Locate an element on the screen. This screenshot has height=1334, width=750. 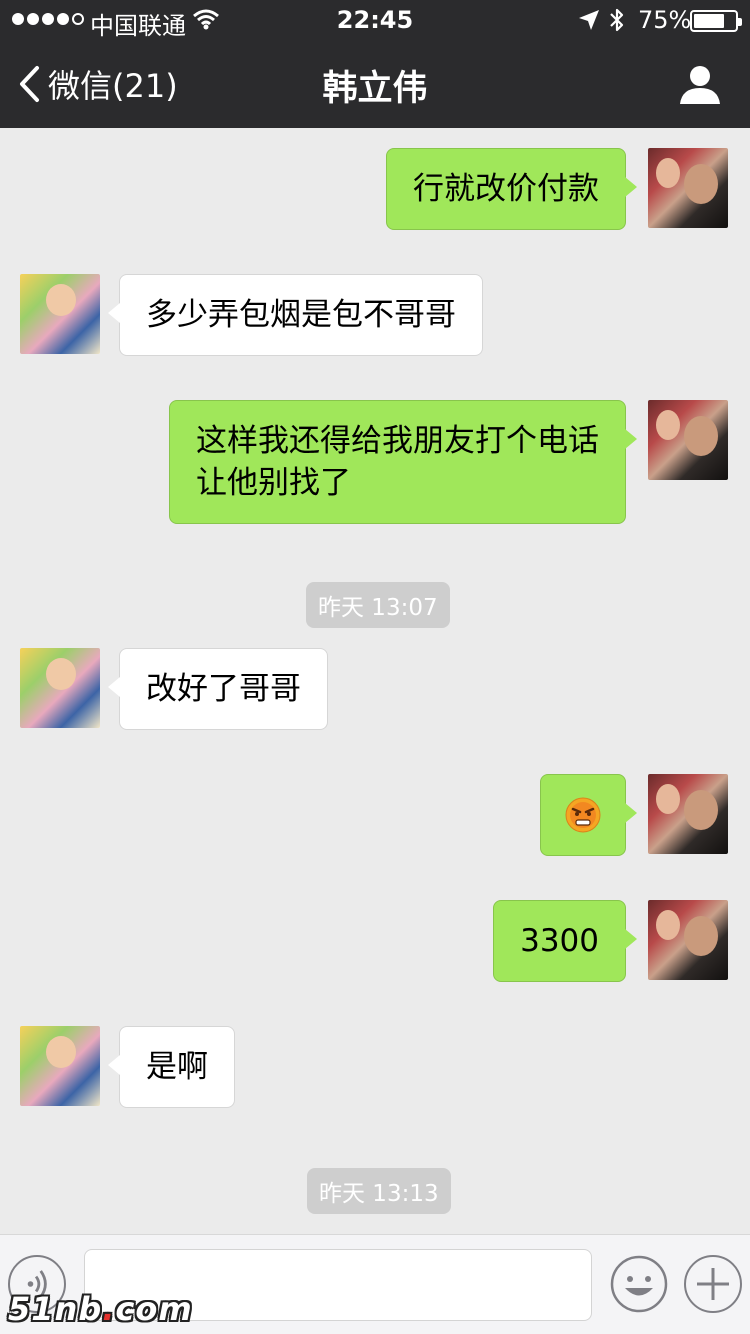
message-line: 这样我还得给我朋友打个电话 is located at coordinates (397, 441).